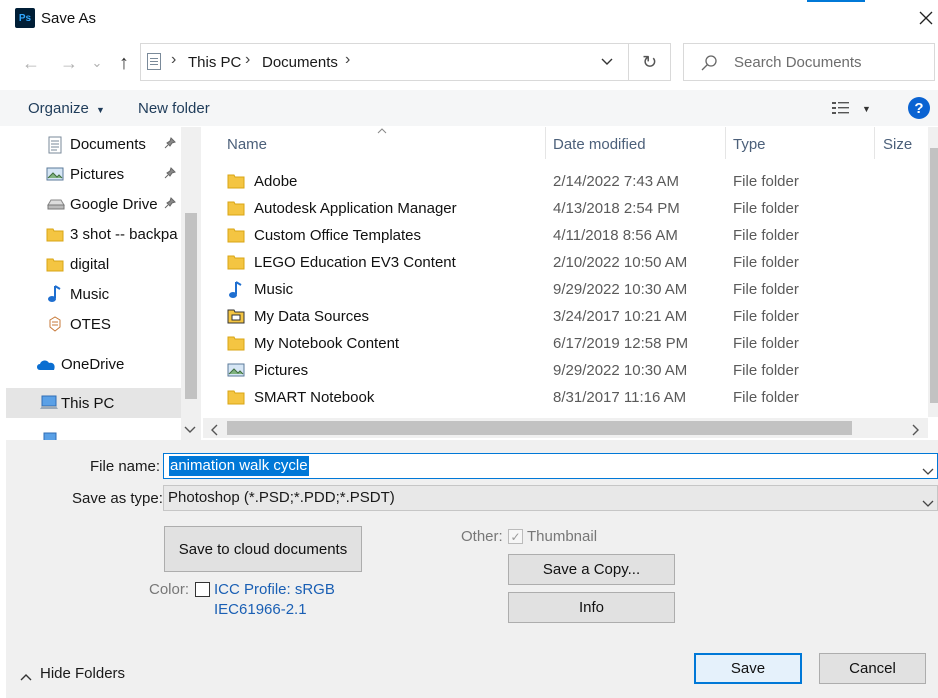 The width and height of the screenshot is (938, 698). What do you see at coordinates (866, 109) in the screenshot?
I see `view-dropdown-icon: ▼` at bounding box center [866, 109].